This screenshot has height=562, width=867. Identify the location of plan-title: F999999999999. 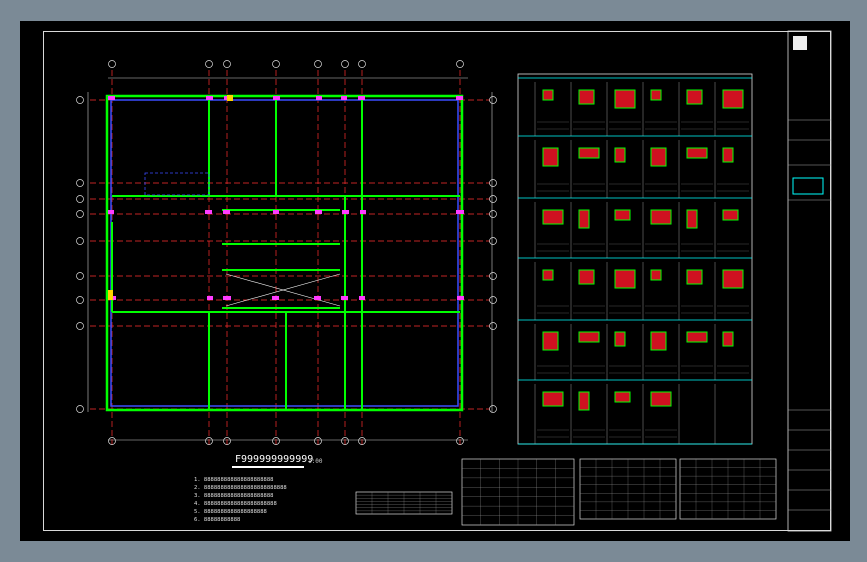
(274, 459).